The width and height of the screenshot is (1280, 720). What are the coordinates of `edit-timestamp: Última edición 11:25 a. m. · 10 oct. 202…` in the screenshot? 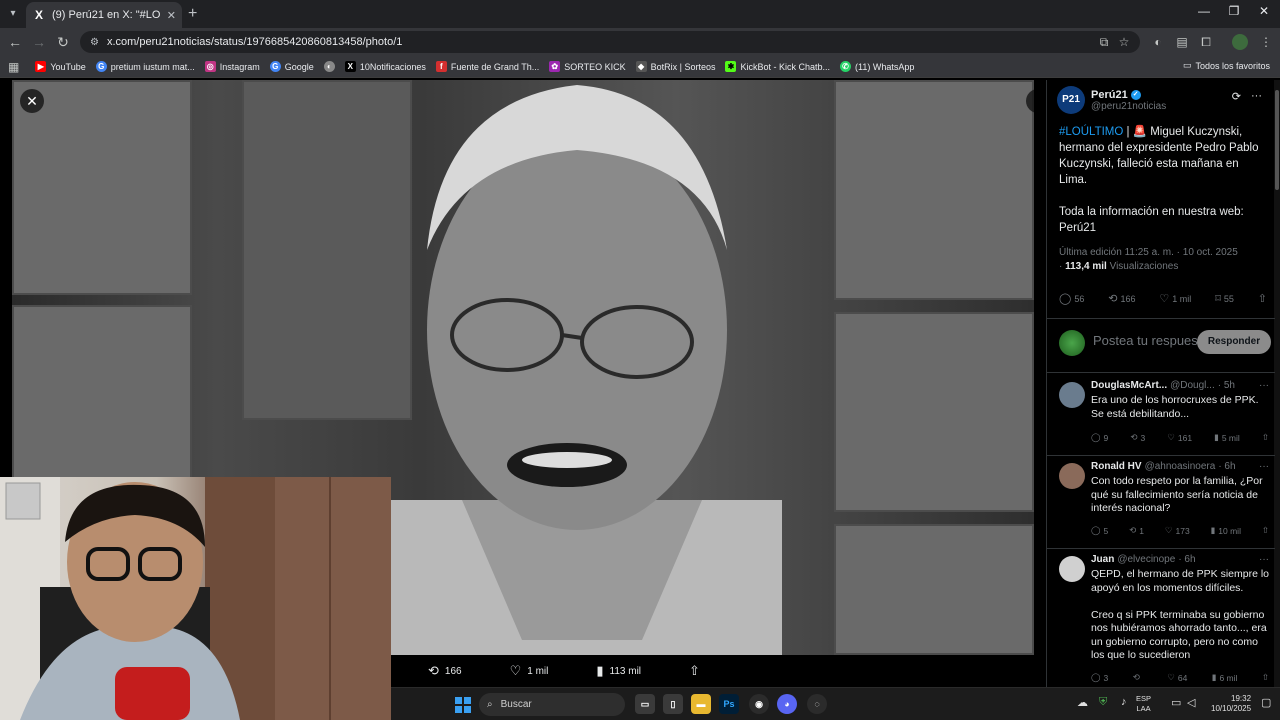 It's located at (1164, 253).